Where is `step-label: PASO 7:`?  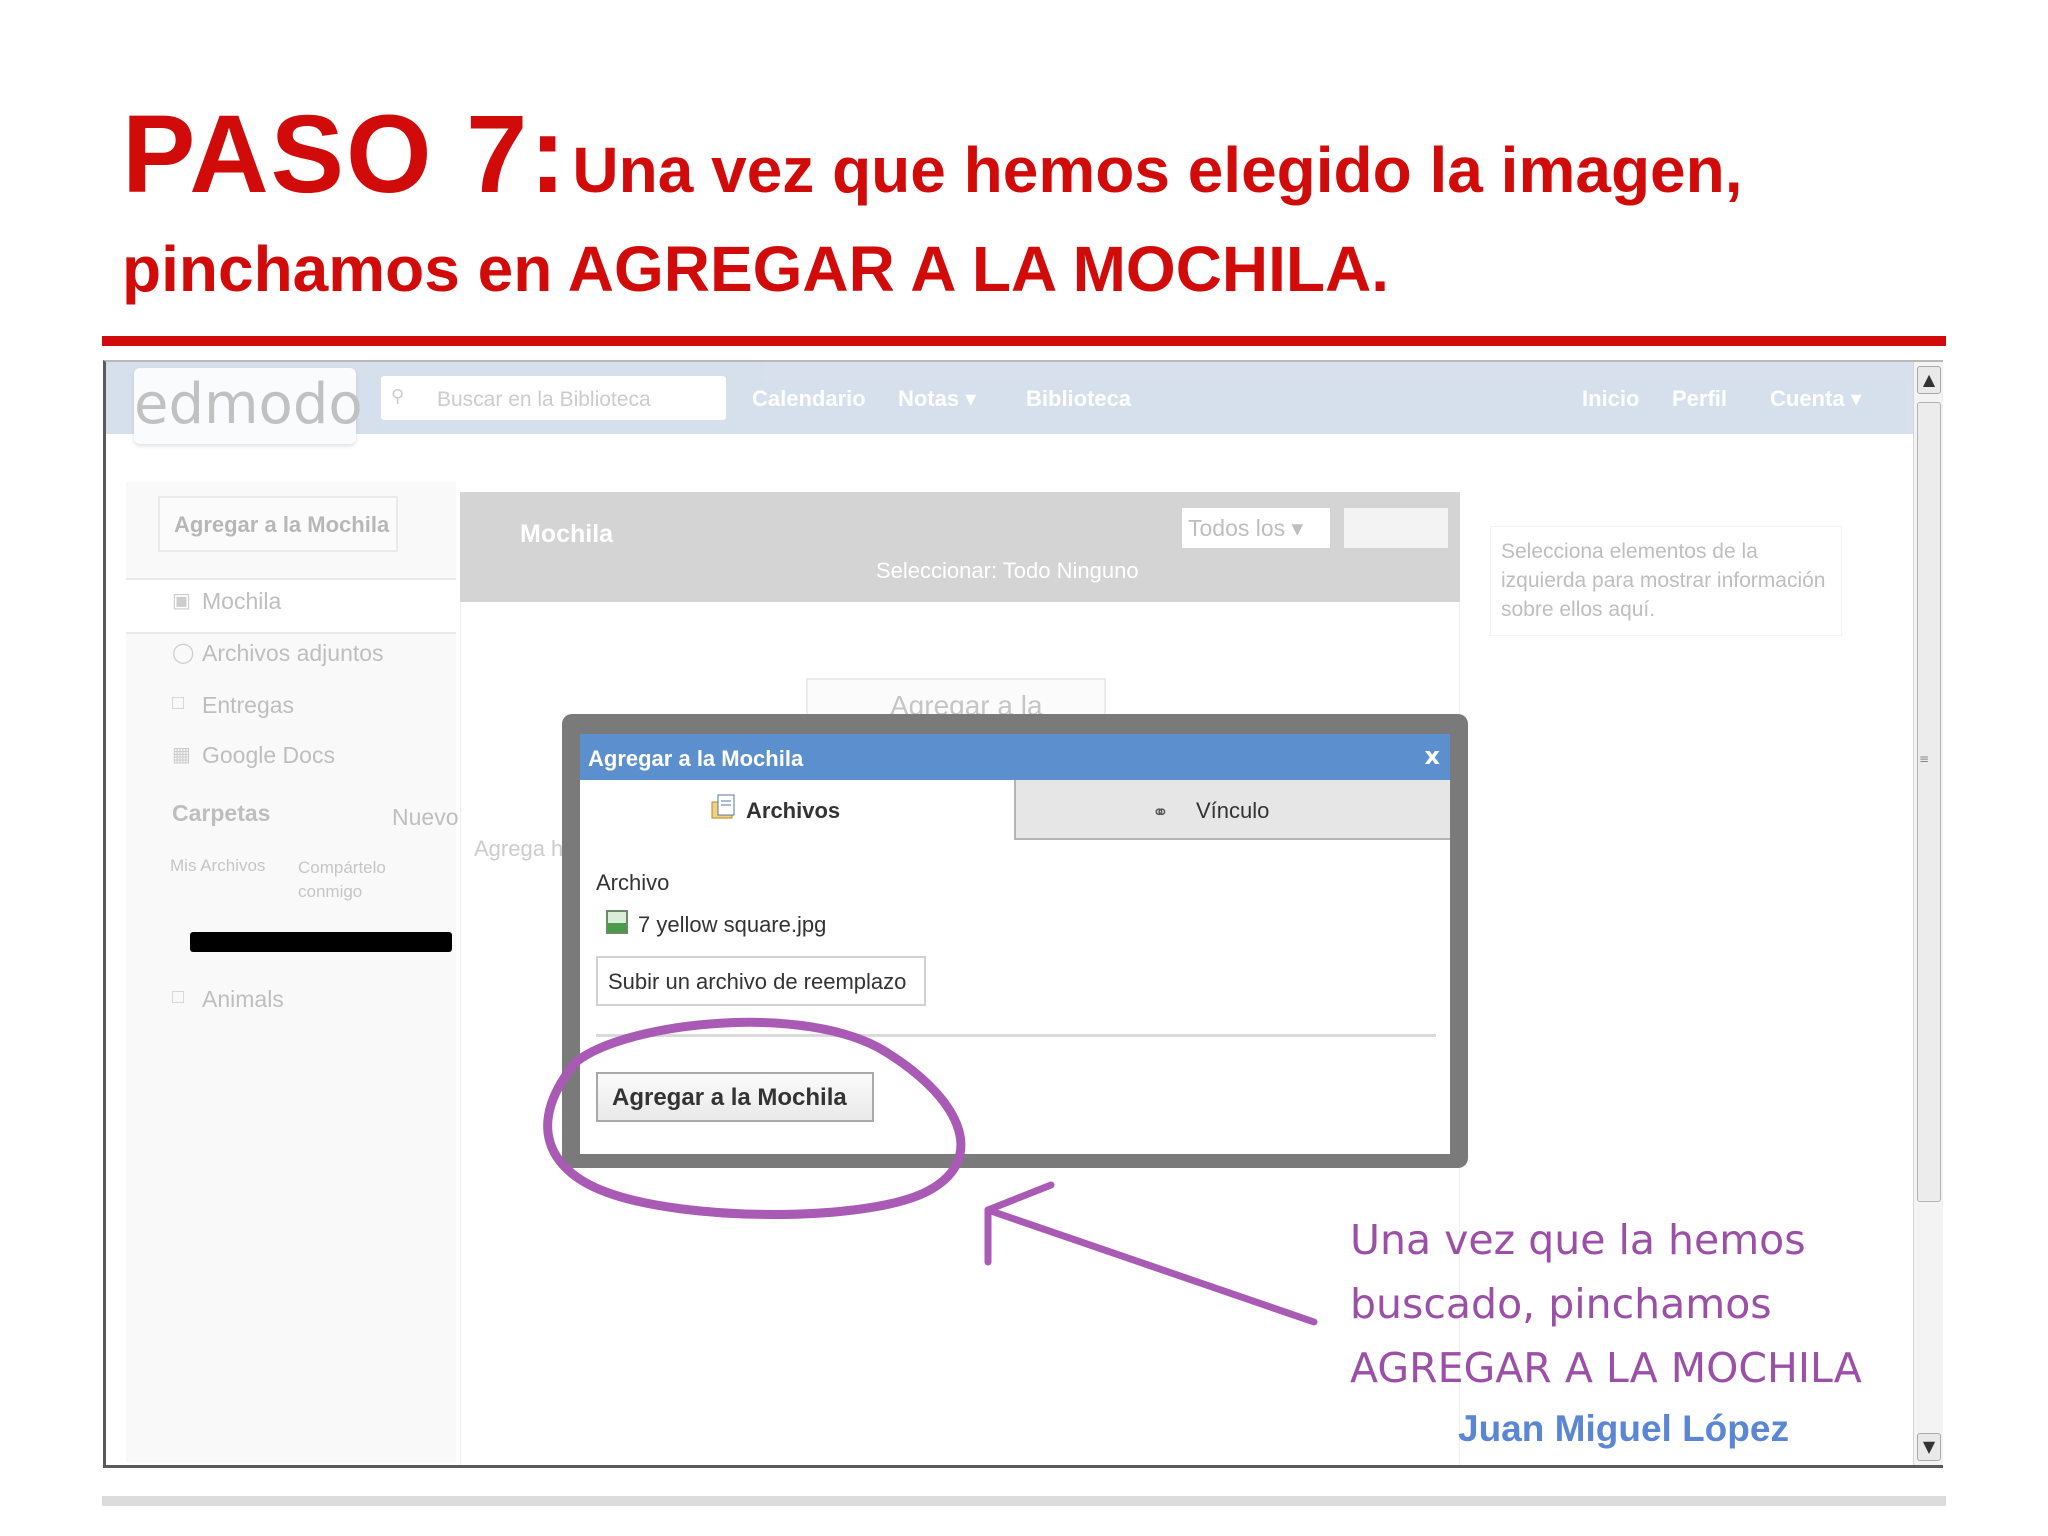 step-label: PASO 7: is located at coordinates (345, 154).